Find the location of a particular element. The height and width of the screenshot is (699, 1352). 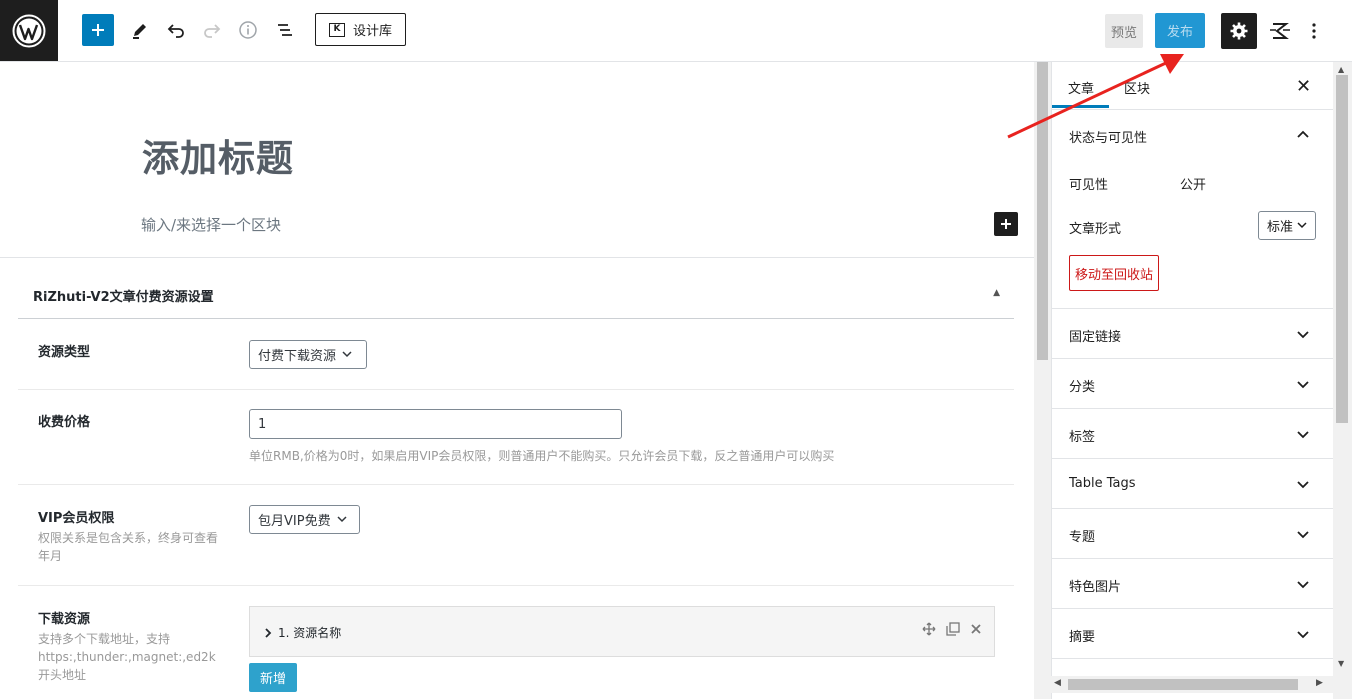

vip-value: 包月VIP免费 is located at coordinates (294, 521).